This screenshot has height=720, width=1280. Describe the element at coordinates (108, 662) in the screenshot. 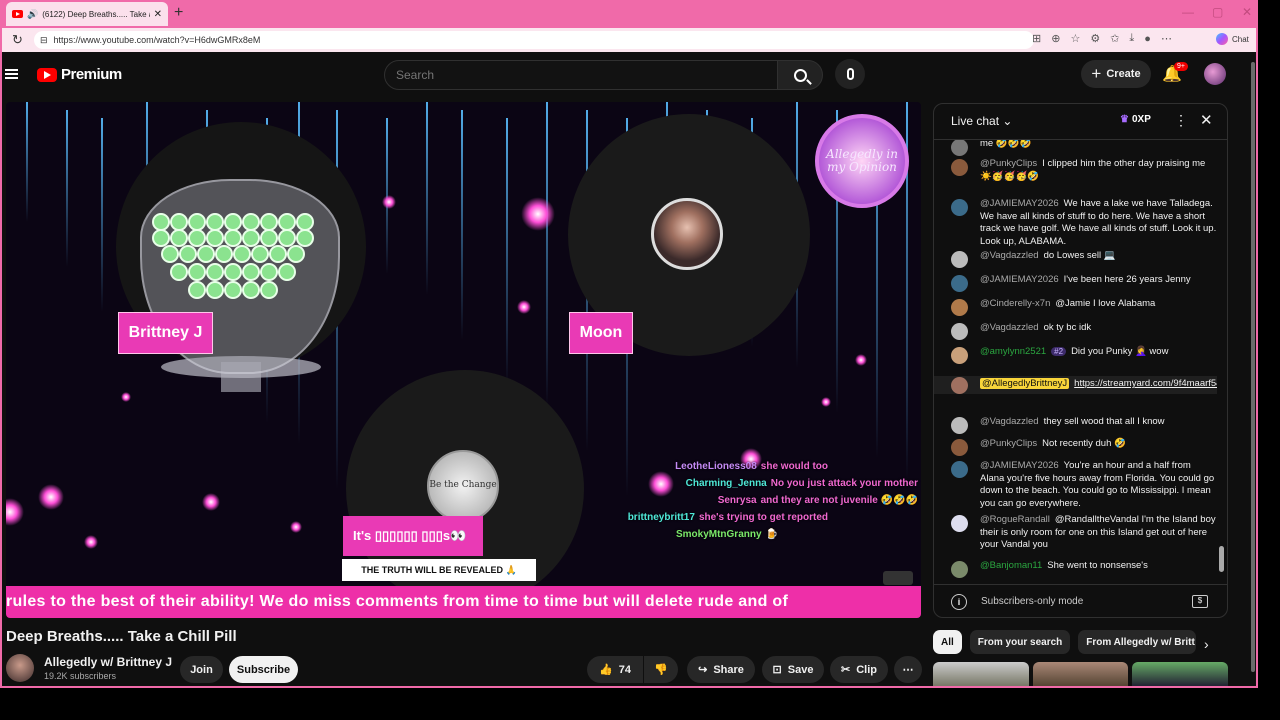

I see `channel-name: Allegedly w/ Brittney J` at that location.